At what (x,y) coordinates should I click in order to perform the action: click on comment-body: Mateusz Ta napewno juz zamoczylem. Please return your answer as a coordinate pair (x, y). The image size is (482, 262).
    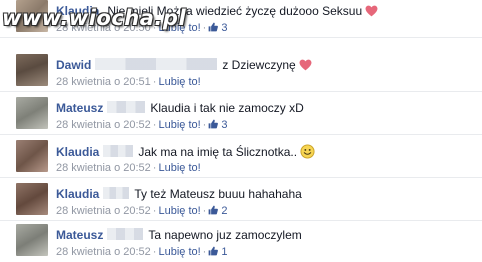
    Looking at the image, I should click on (179, 235).